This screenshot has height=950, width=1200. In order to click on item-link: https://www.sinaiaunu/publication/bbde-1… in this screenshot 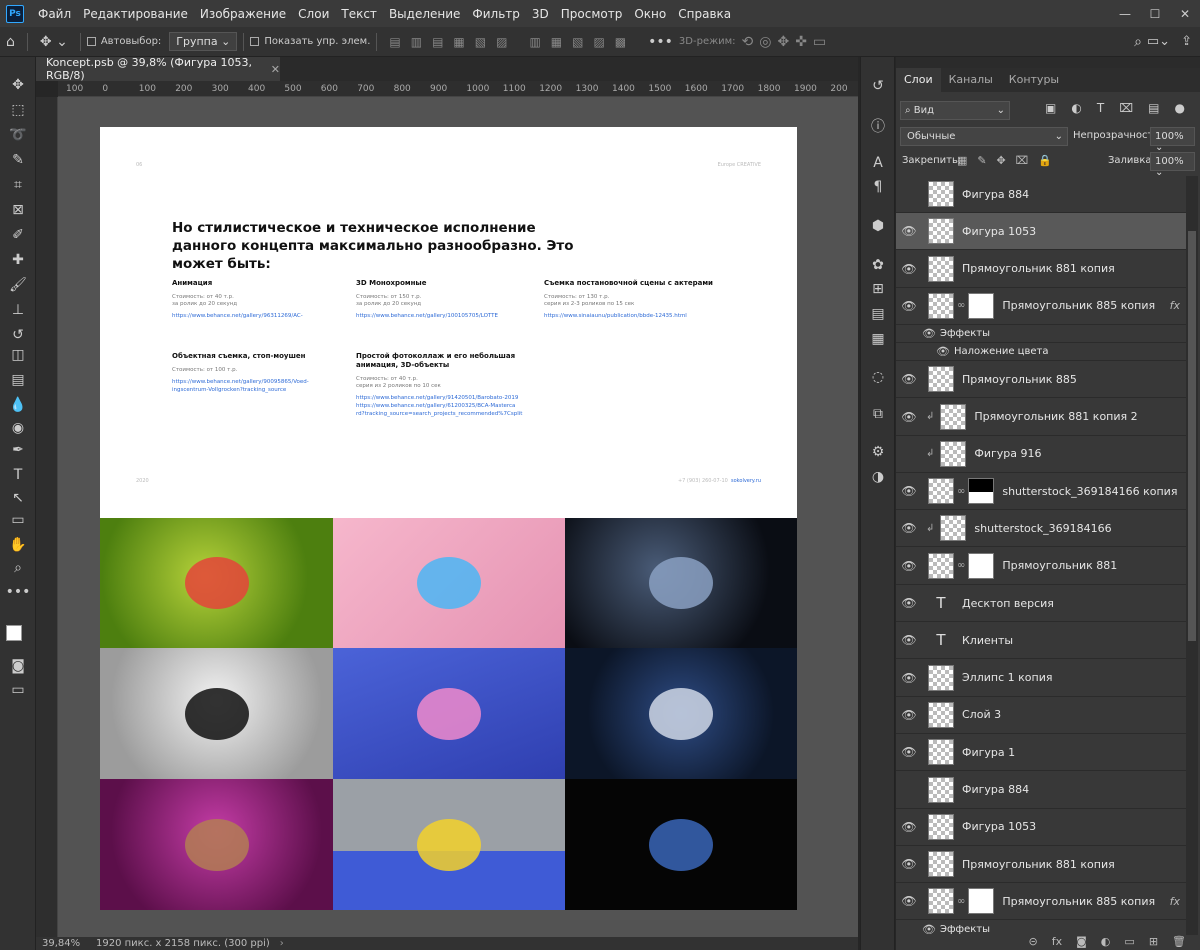, I will do `click(629, 316)`.